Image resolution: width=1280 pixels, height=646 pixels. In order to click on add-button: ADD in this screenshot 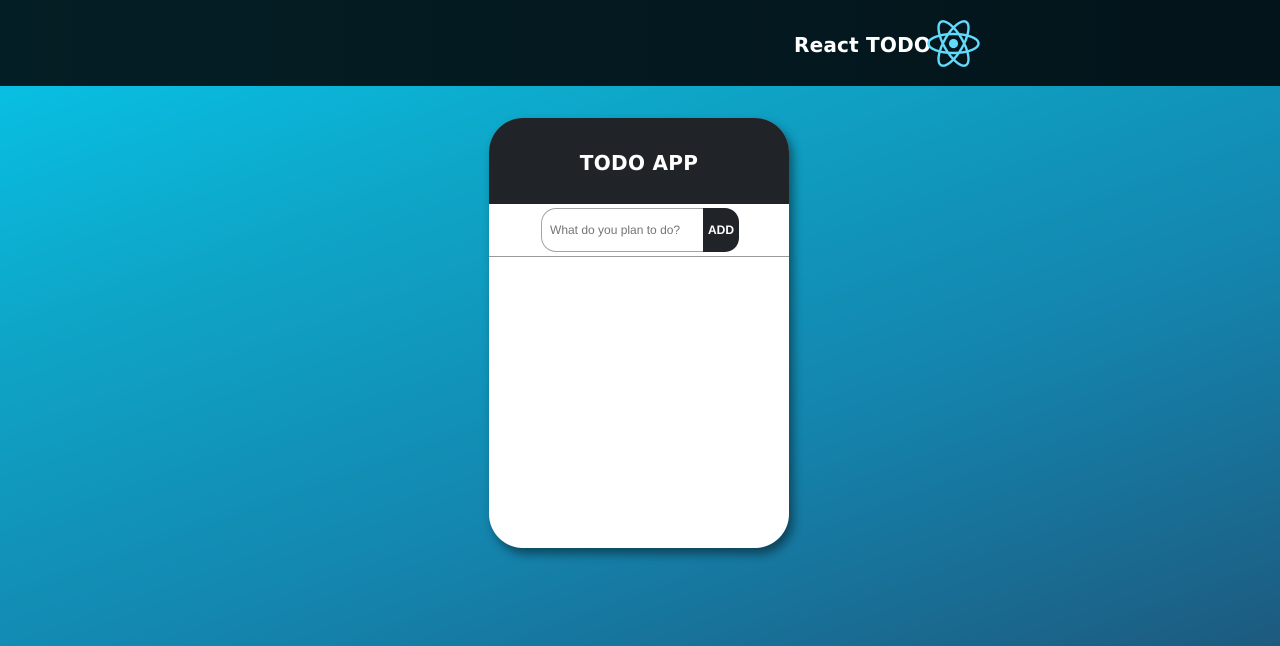, I will do `click(721, 230)`.